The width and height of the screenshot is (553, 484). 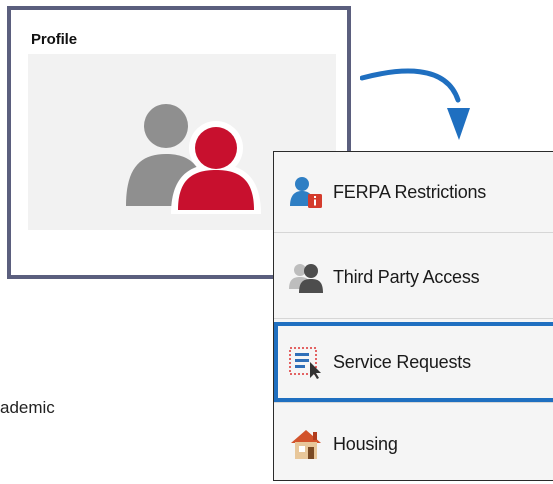 What do you see at coordinates (365, 443) in the screenshot?
I see `menu-item-label: Housing` at bounding box center [365, 443].